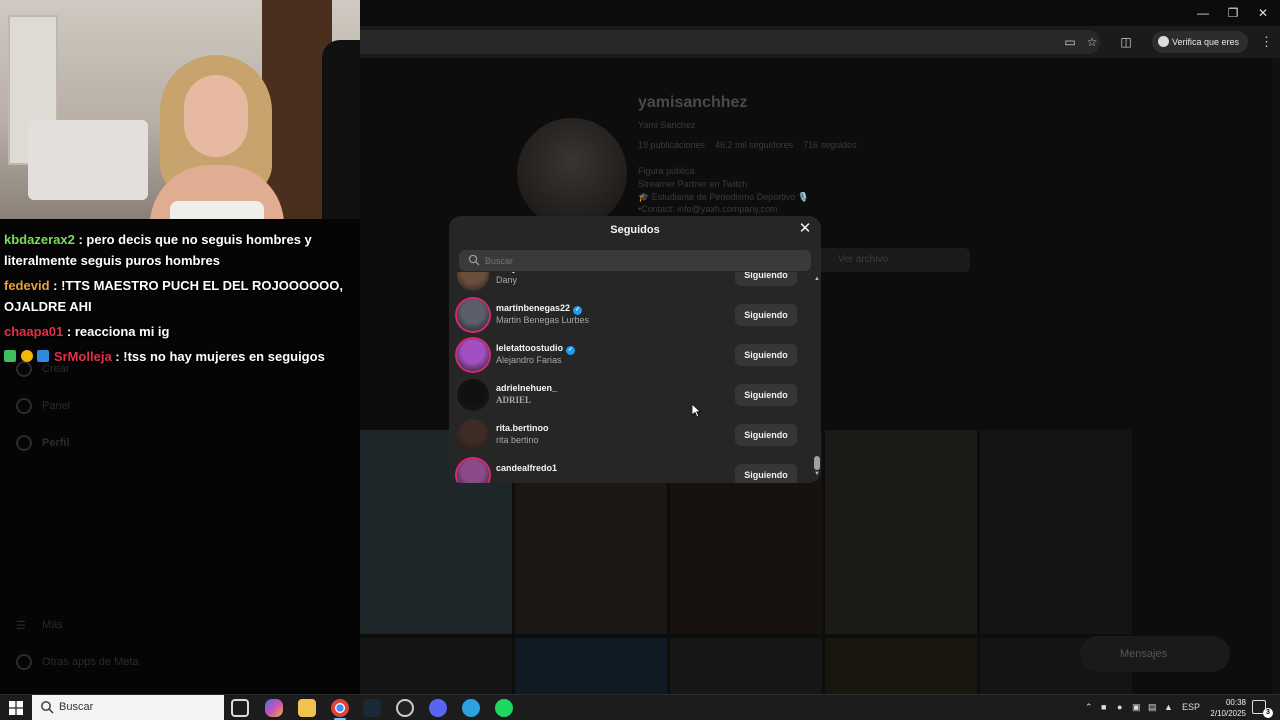 The height and width of the screenshot is (720, 1280). Describe the element at coordinates (216, 116) in the screenshot. I see `streamer-face` at that location.